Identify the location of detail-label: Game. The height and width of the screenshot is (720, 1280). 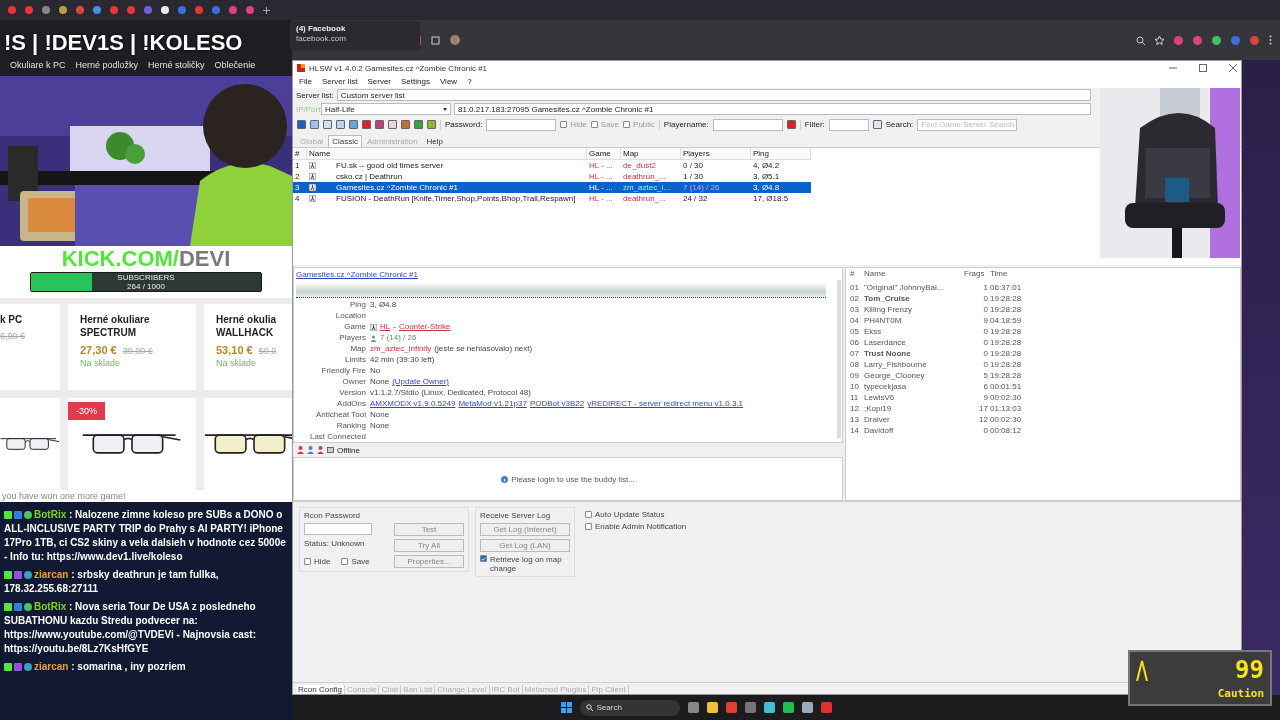
(354, 327).